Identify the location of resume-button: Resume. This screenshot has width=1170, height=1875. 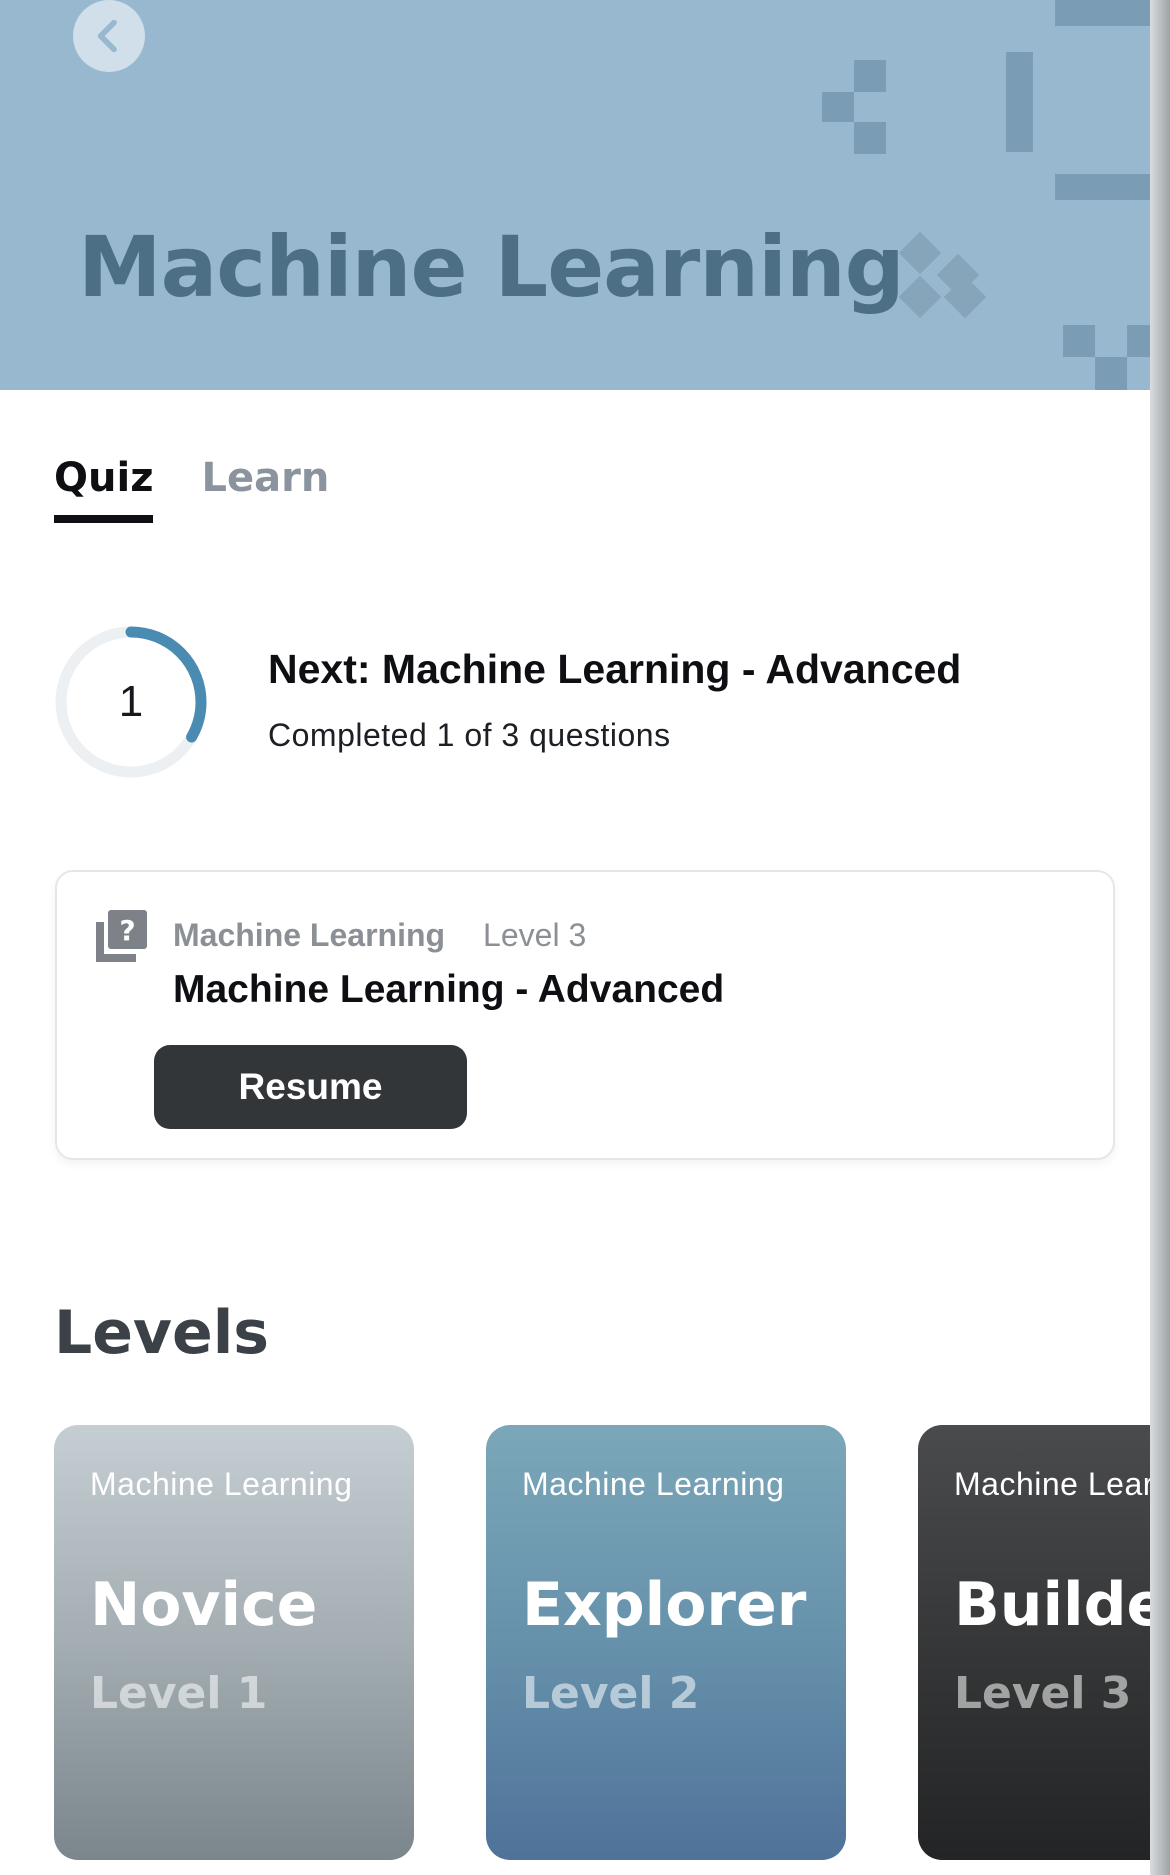
(310, 1087).